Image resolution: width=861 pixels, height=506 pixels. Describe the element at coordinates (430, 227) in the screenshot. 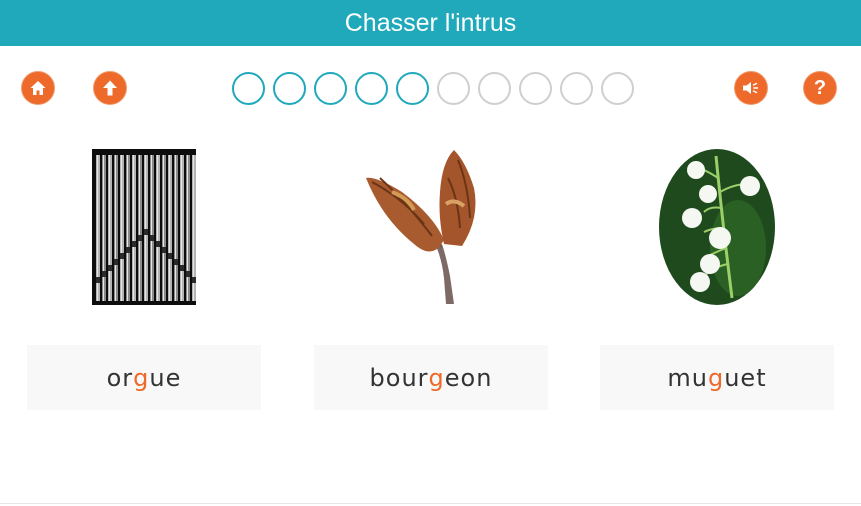

I see `tree-bud-image` at that location.